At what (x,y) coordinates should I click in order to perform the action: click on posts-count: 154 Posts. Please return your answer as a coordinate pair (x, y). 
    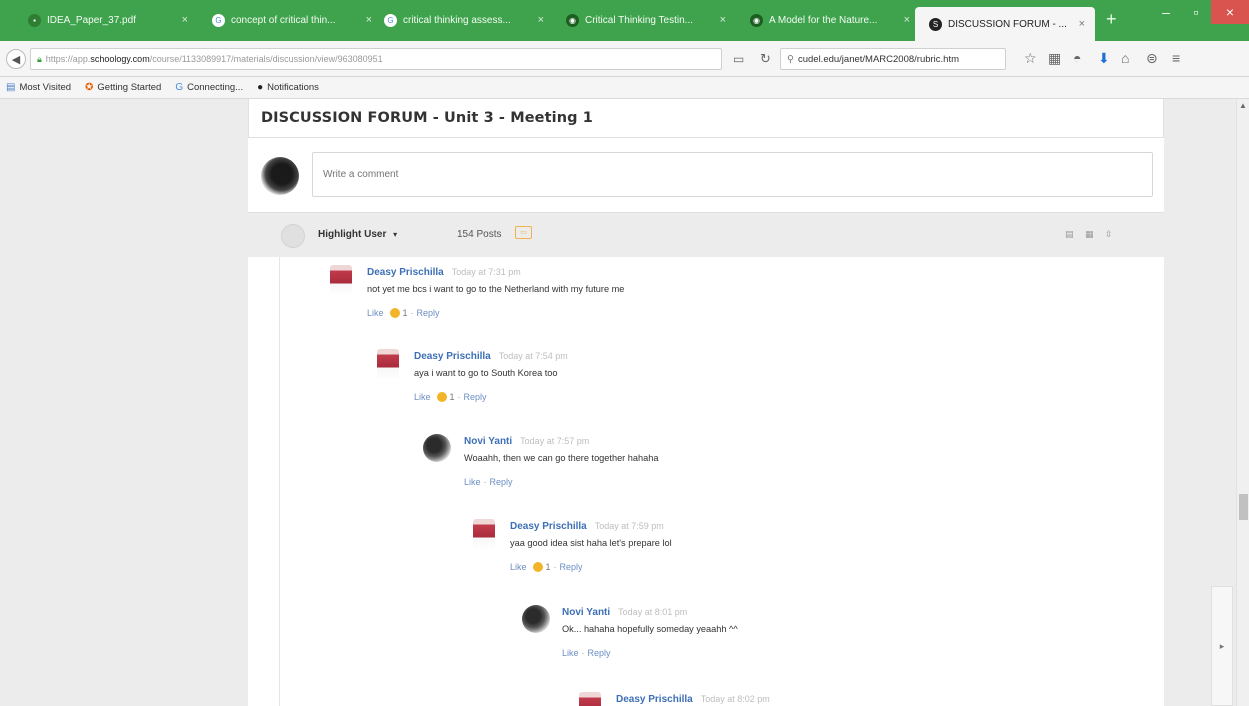
    Looking at the image, I should click on (479, 234).